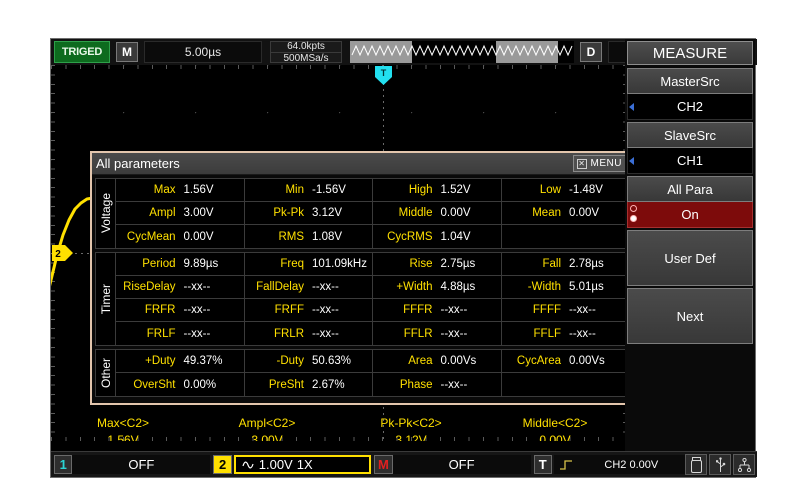 The image size is (800, 500). Describe the element at coordinates (106, 299) in the screenshot. I see `section-label: Timer` at that location.